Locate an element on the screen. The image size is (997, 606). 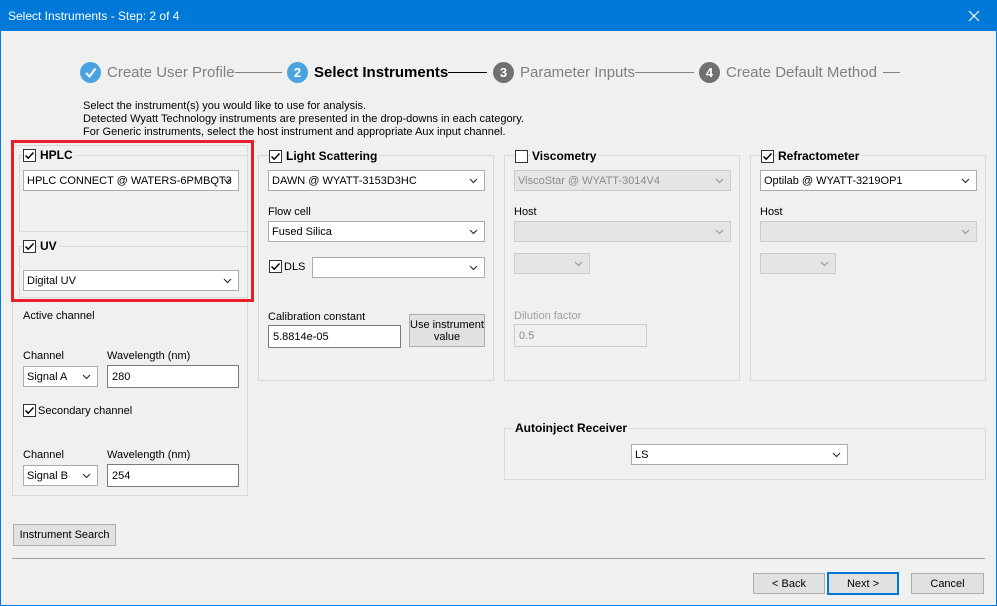
light-scattering-checkbox is located at coordinates (275, 156).